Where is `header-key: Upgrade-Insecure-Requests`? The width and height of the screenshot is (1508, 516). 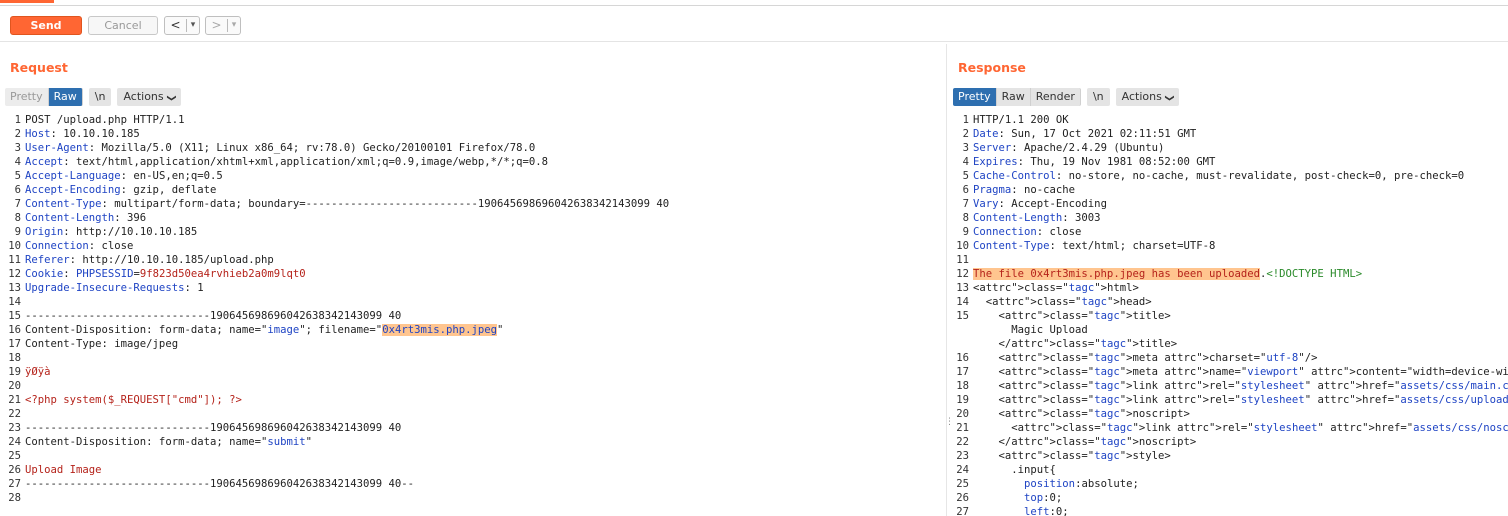
header-key: Upgrade-Insecure-Requests is located at coordinates (105, 288).